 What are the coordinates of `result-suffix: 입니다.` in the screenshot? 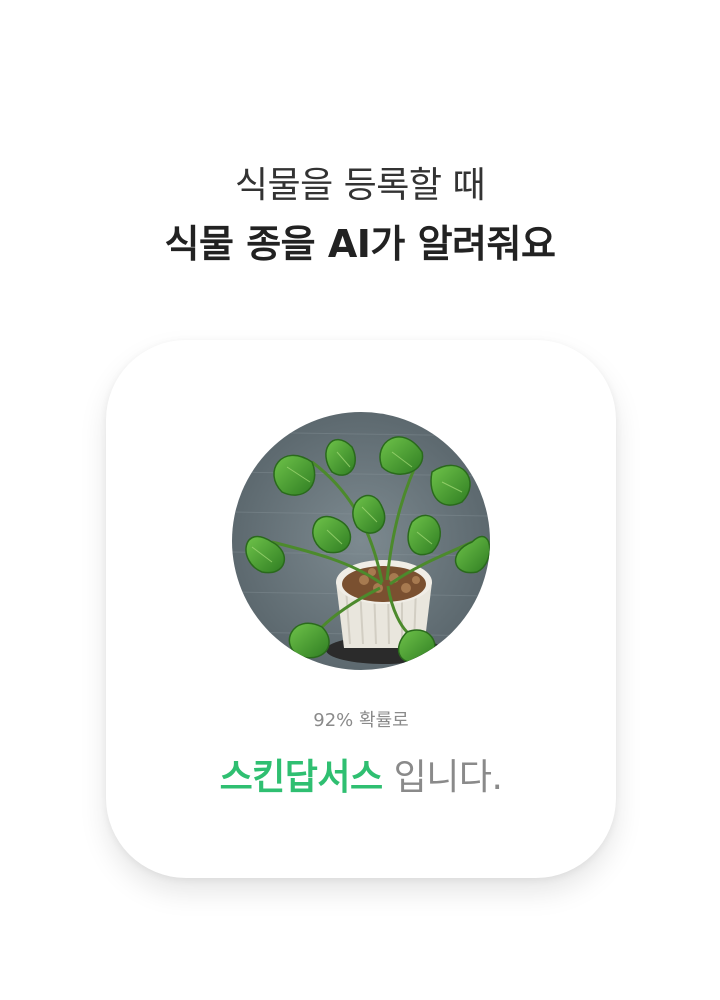 It's located at (442, 777).